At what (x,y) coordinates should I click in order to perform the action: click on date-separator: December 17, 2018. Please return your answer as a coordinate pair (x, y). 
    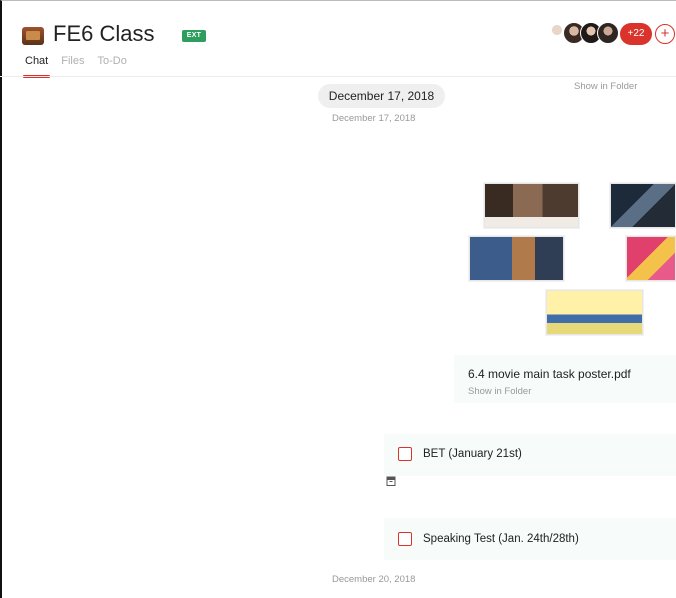
    Looking at the image, I should click on (381, 96).